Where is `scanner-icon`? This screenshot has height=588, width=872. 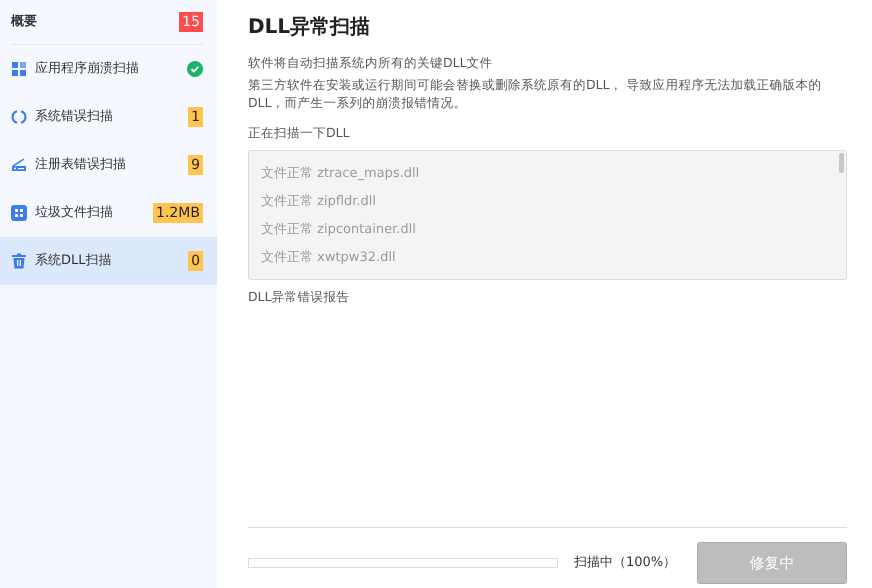 scanner-icon is located at coordinates (19, 165).